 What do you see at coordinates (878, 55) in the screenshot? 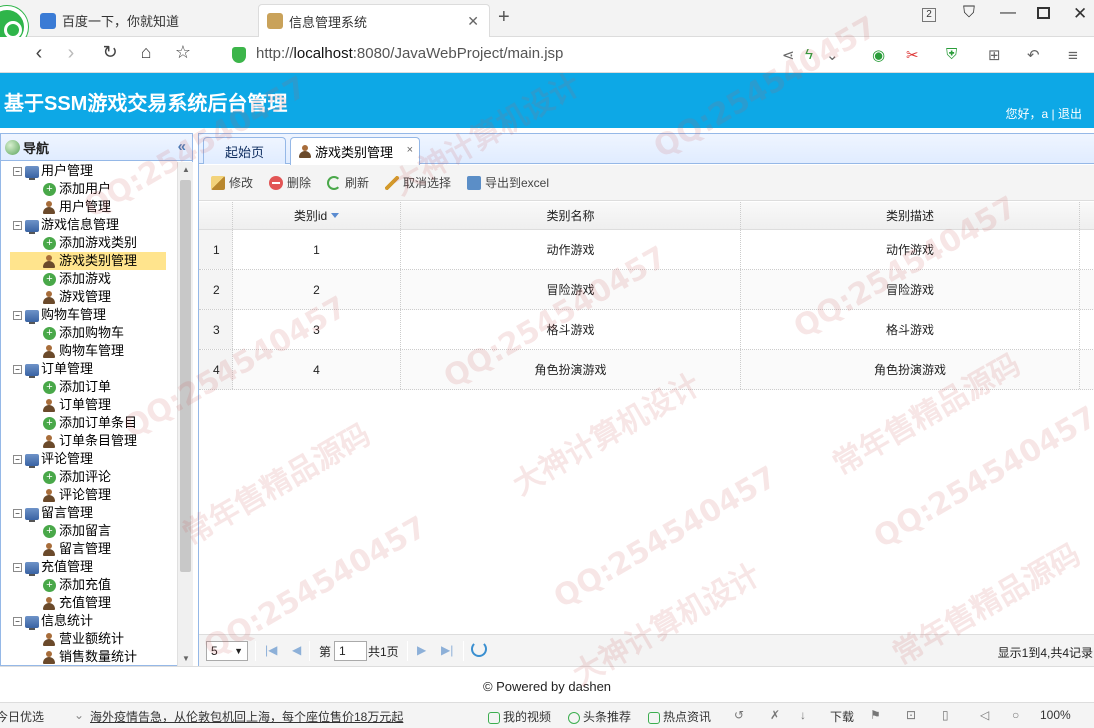
I see `extension-green-icon: ◉` at bounding box center [878, 55].